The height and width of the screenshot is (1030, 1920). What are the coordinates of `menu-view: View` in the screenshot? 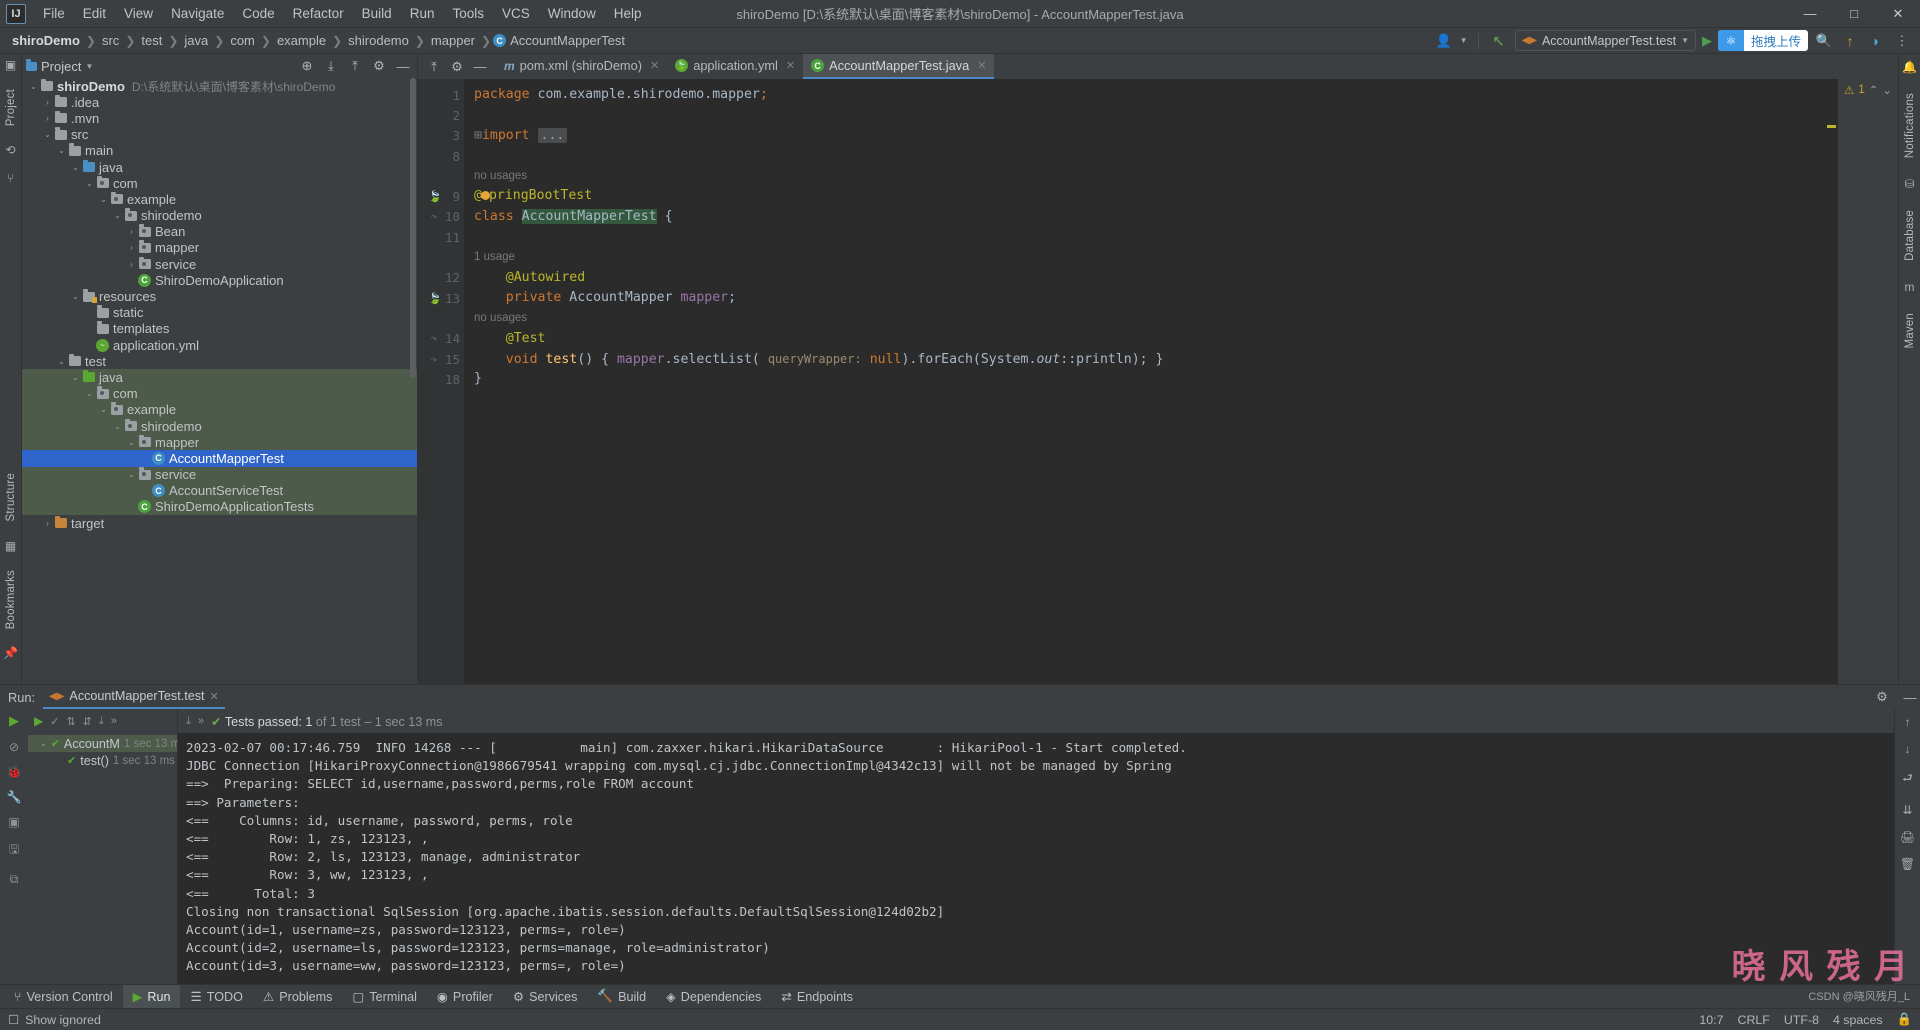 It's located at (138, 13).